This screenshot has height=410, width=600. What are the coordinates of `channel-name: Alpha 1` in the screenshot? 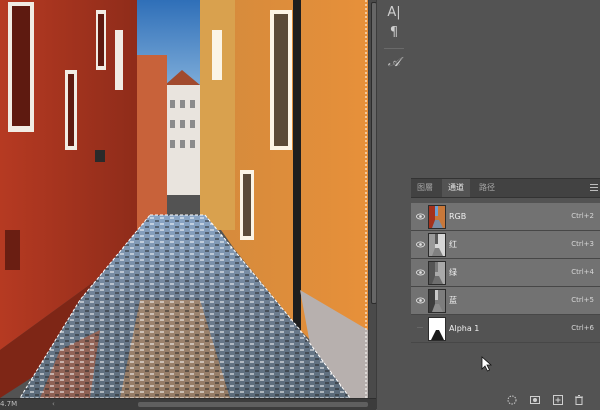 It's located at (464, 328).